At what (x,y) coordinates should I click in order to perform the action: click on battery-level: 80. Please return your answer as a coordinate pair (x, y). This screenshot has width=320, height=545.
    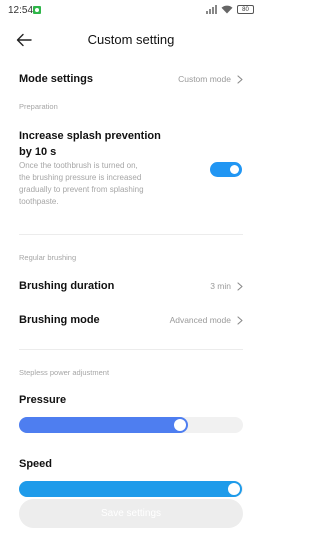
    Looking at the image, I should click on (245, 10).